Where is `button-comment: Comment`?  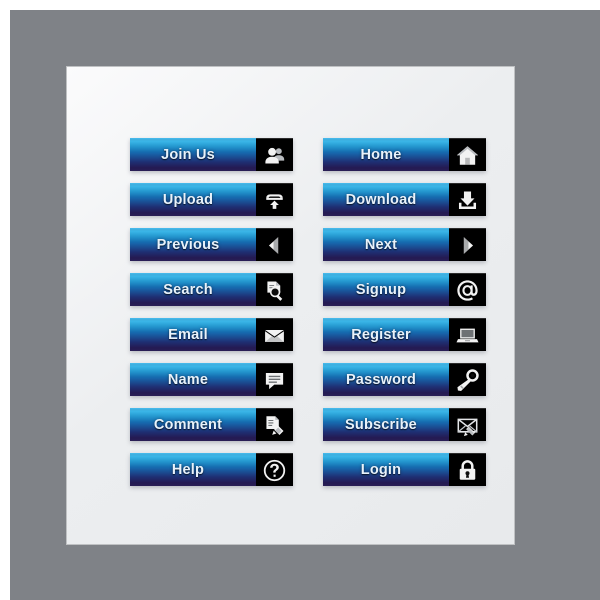 button-comment: Comment is located at coordinates (211, 424).